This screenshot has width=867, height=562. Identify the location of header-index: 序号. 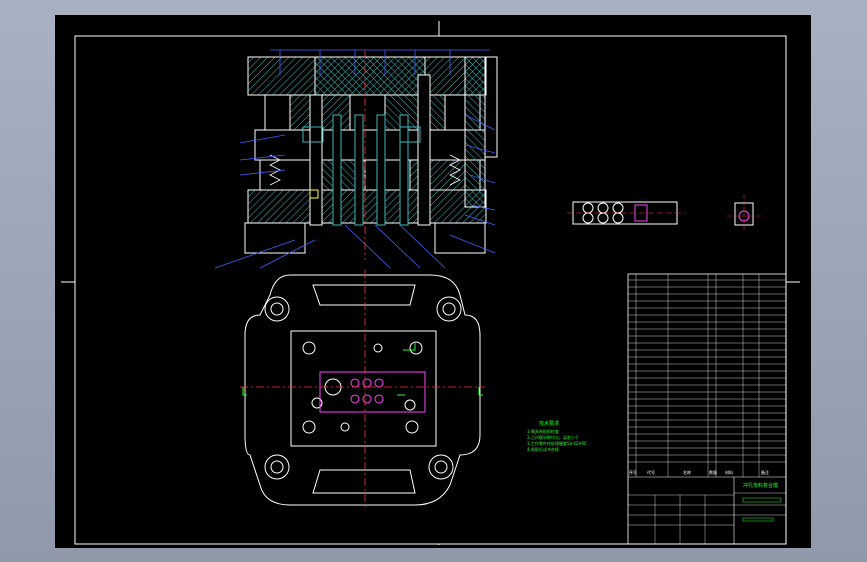
(633, 472).